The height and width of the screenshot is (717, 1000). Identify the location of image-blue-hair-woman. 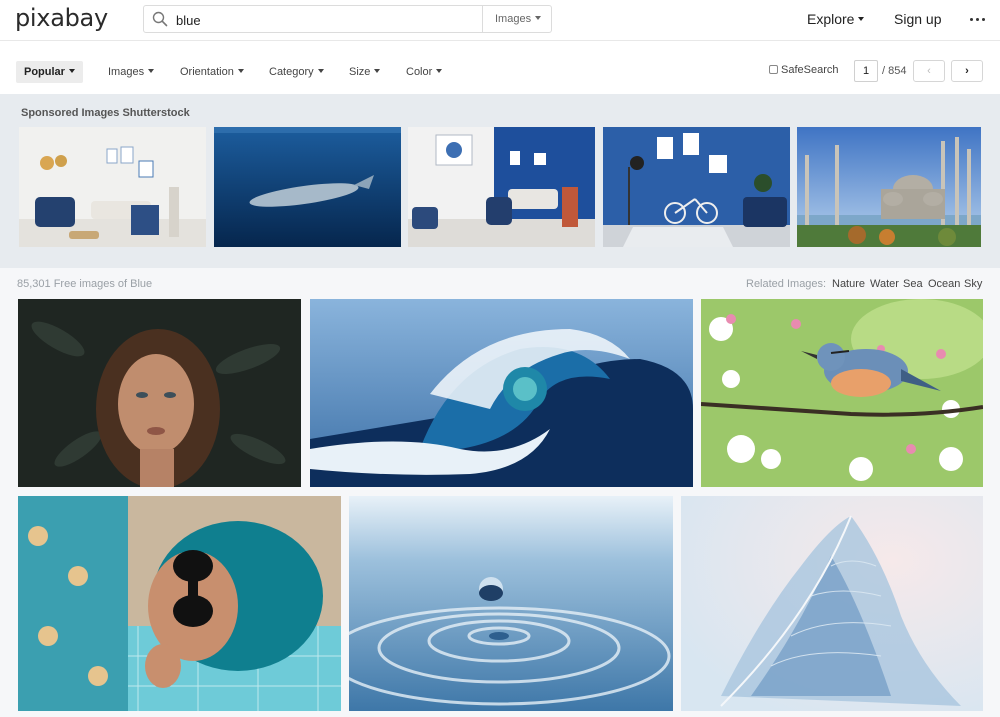
(179, 603).